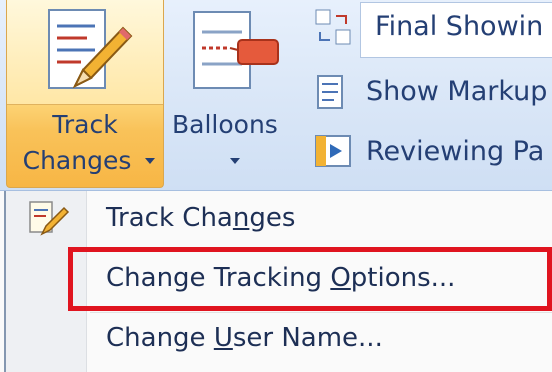 The width and height of the screenshot is (552, 372). Describe the element at coordinates (49, 218) in the screenshot. I see `track-changes-icon` at that location.